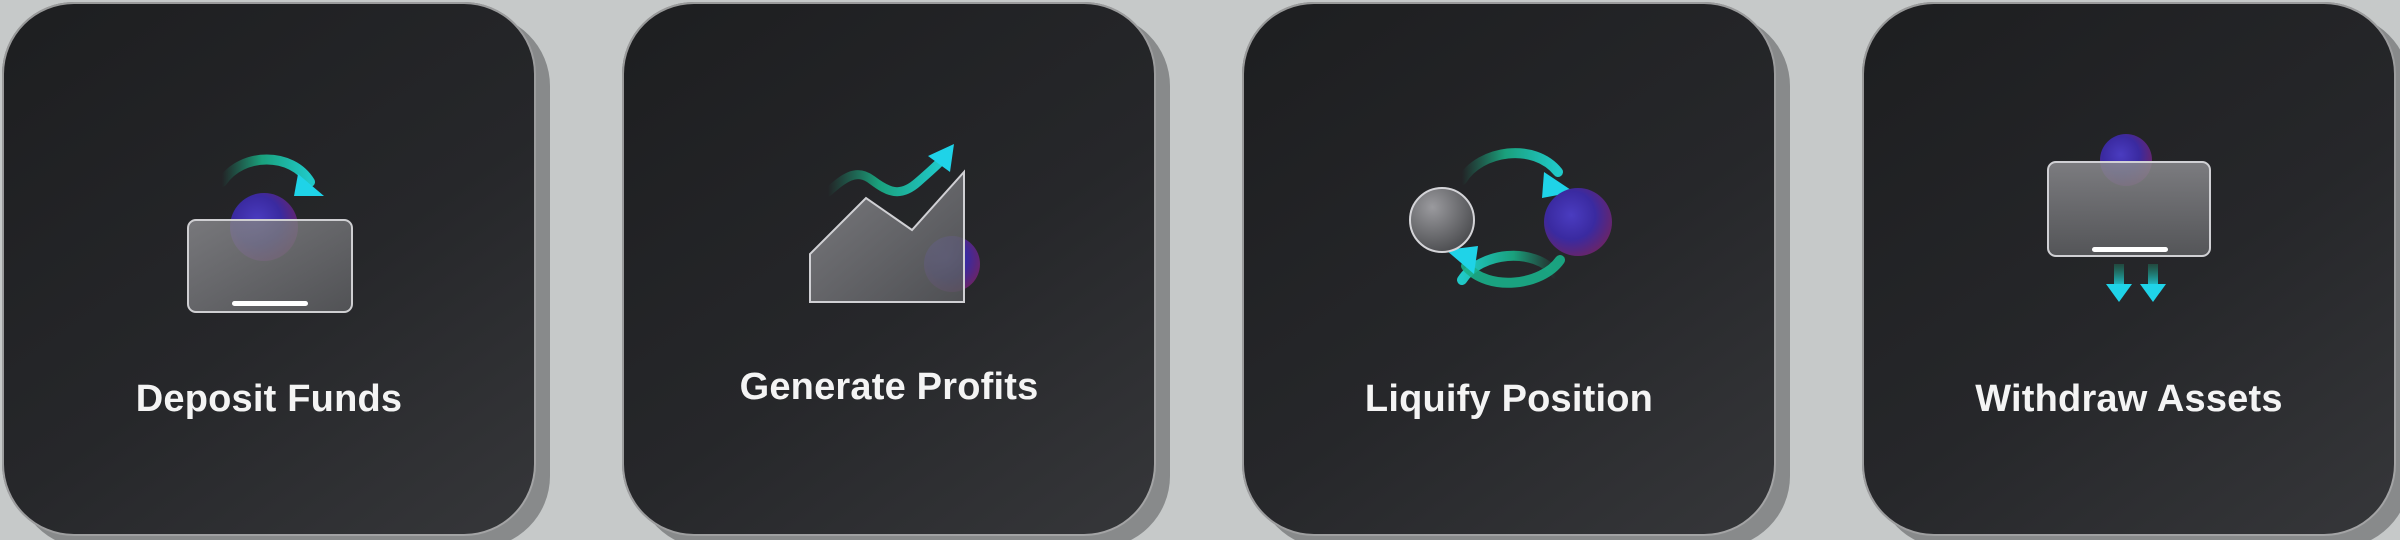 This screenshot has height=540, width=2400. Describe the element at coordinates (1510, 218) in the screenshot. I see `swap-cycle-icon` at that location.